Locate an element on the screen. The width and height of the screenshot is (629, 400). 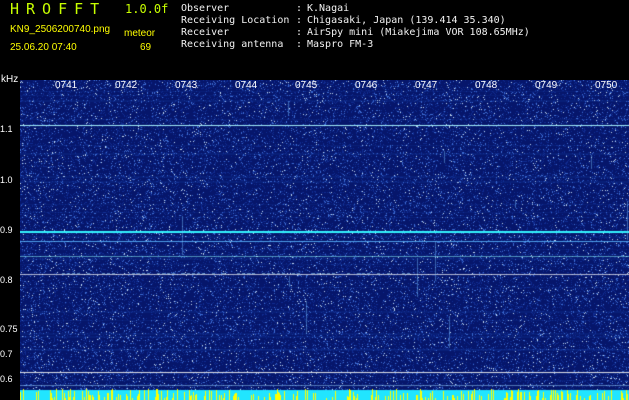
frequency-unit-label: kHz is located at coordinates (10, 79).